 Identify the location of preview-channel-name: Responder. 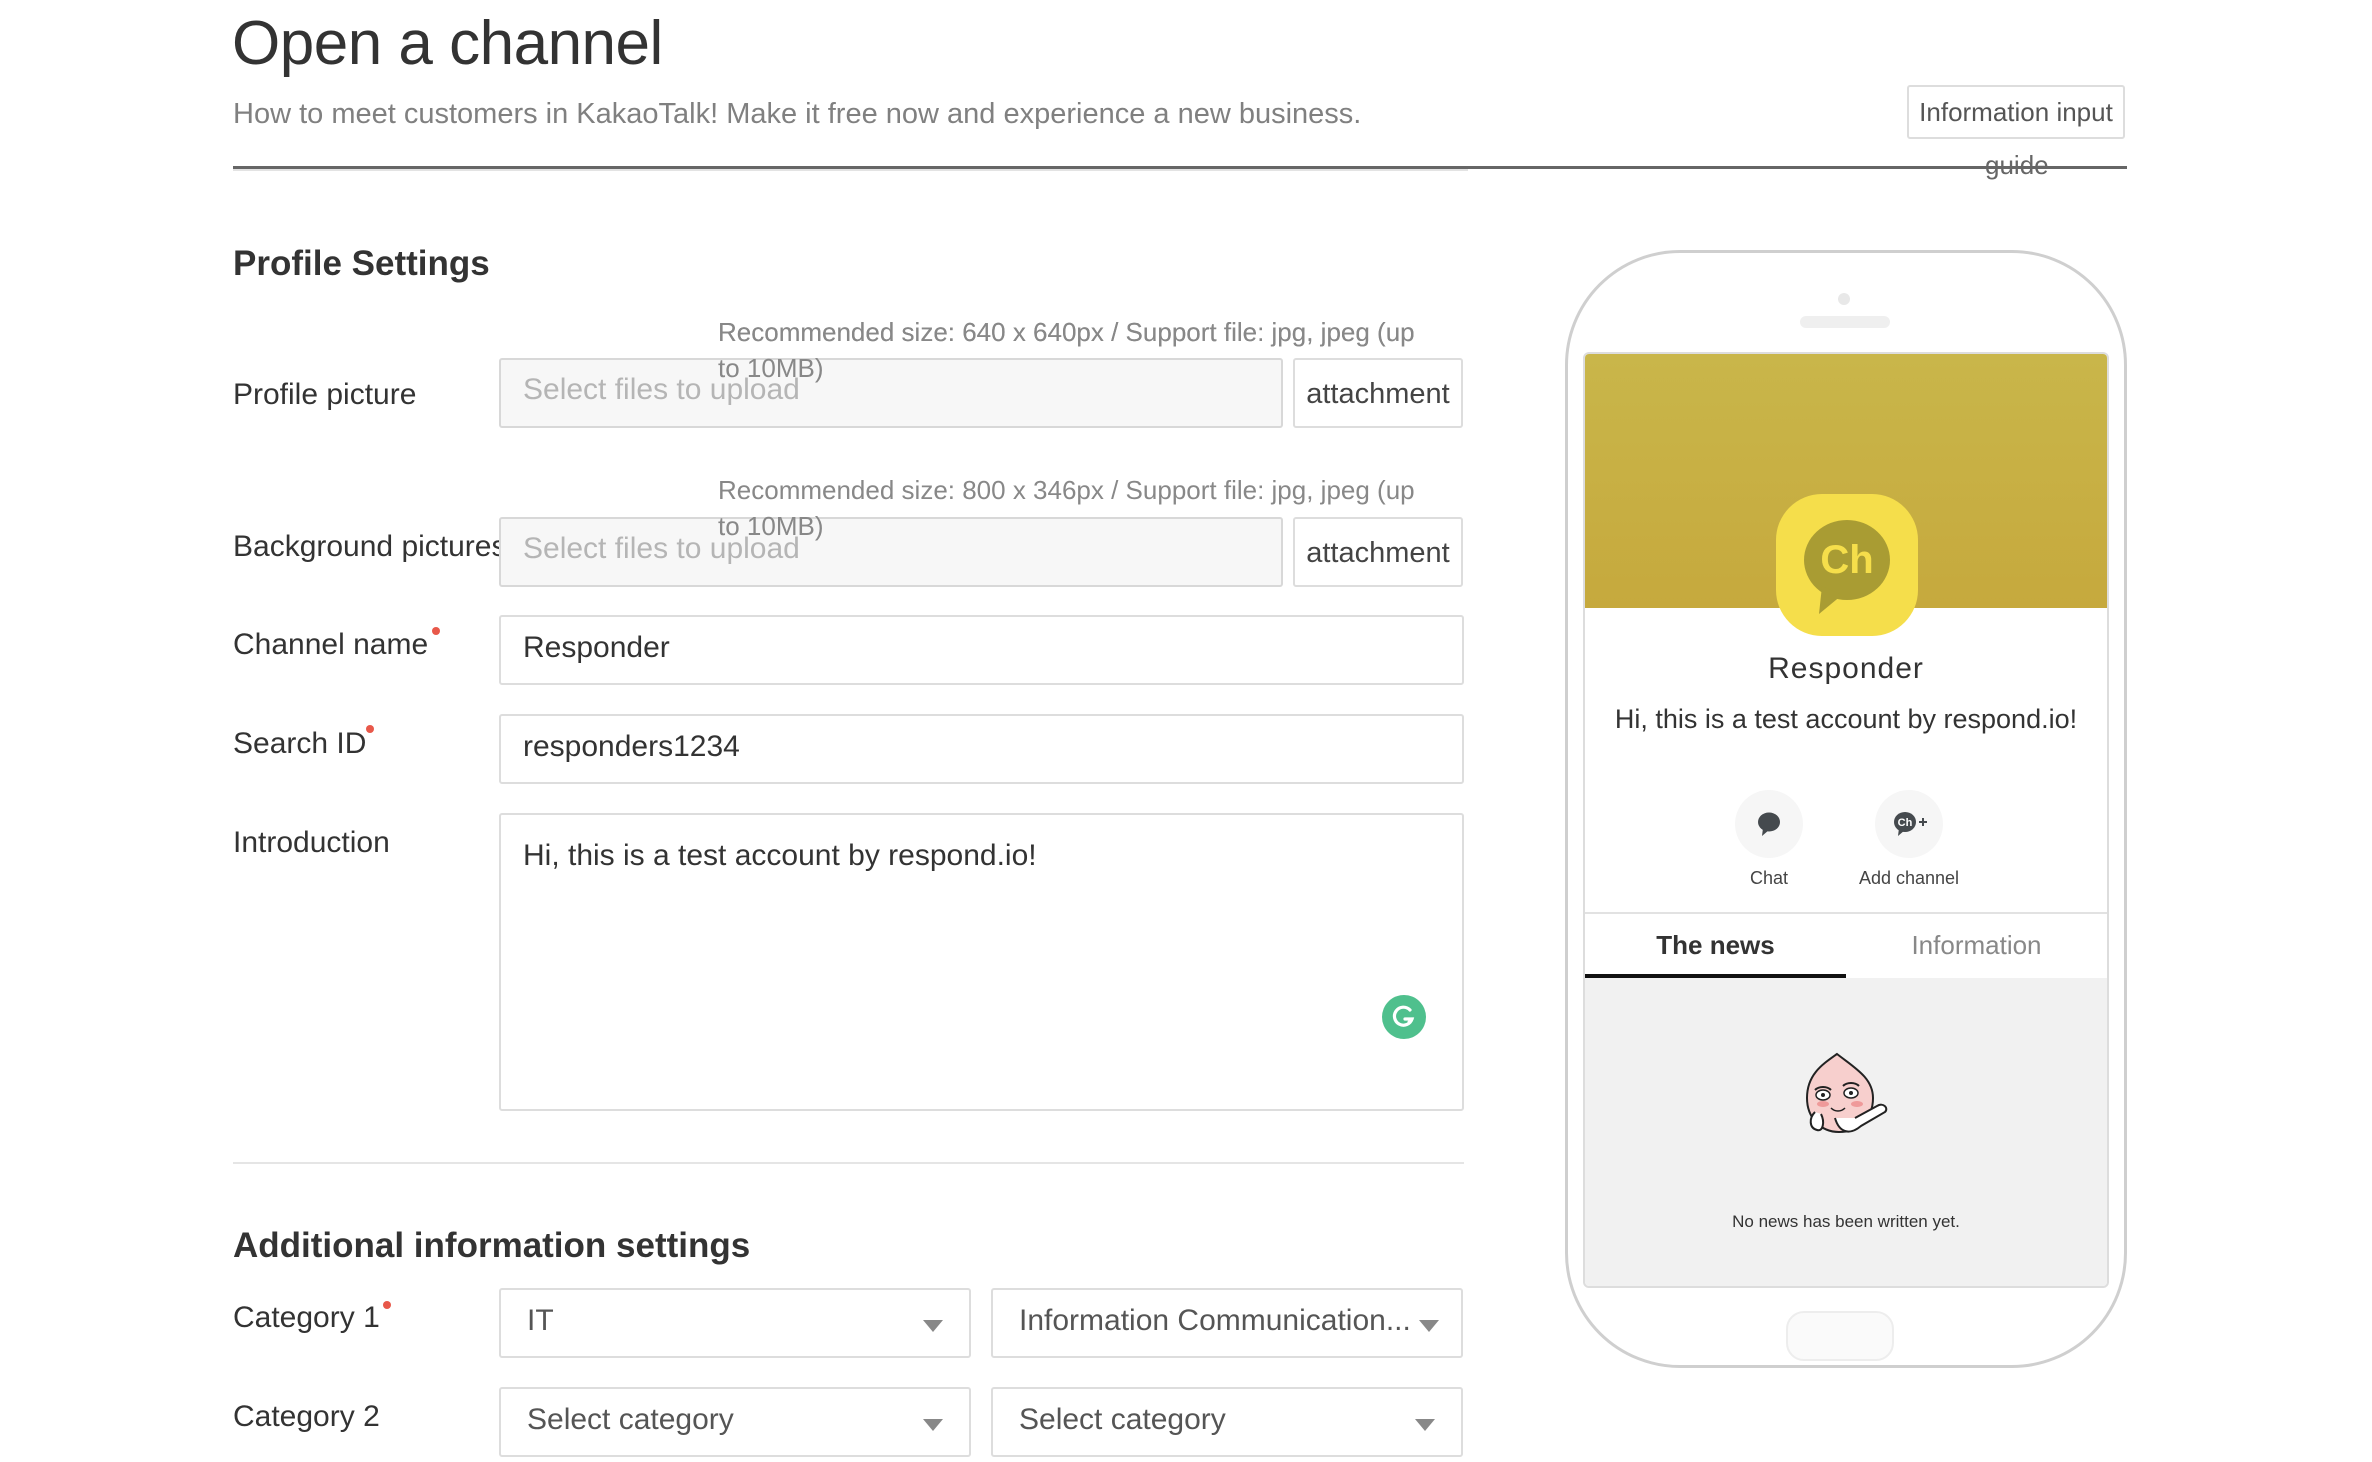
(1846, 668).